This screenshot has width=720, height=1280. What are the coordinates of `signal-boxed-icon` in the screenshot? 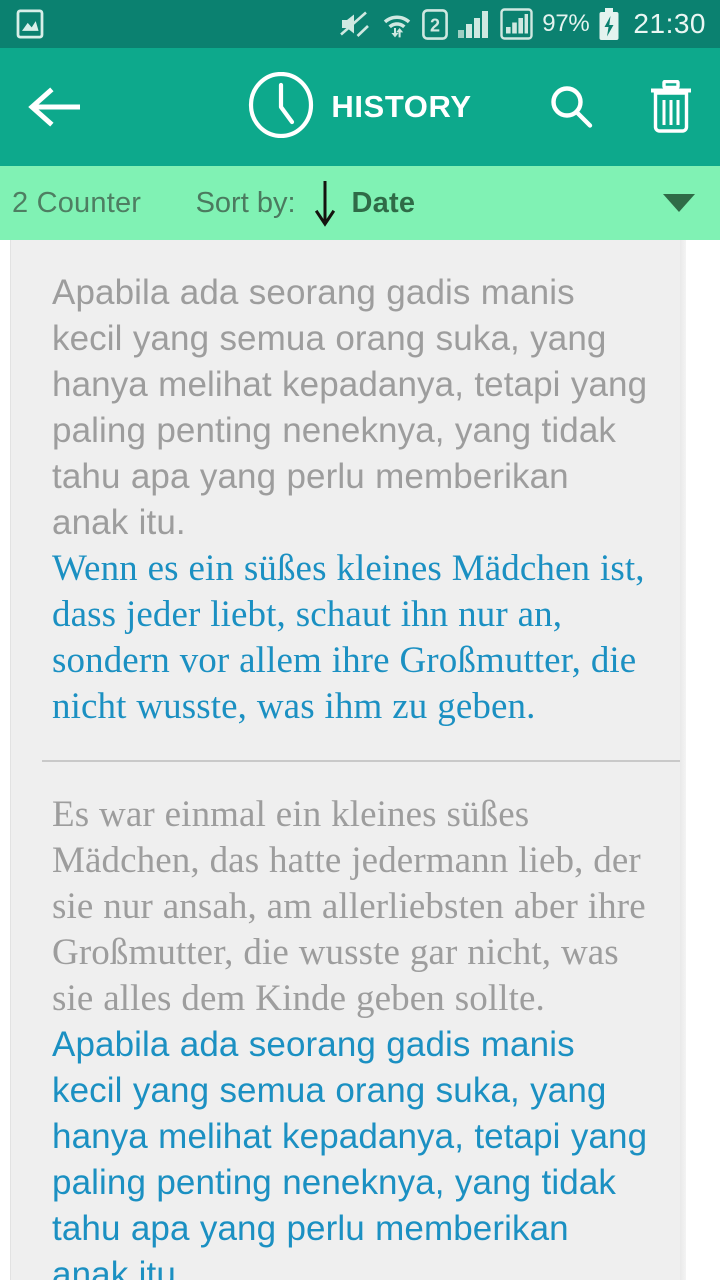 It's located at (516, 24).